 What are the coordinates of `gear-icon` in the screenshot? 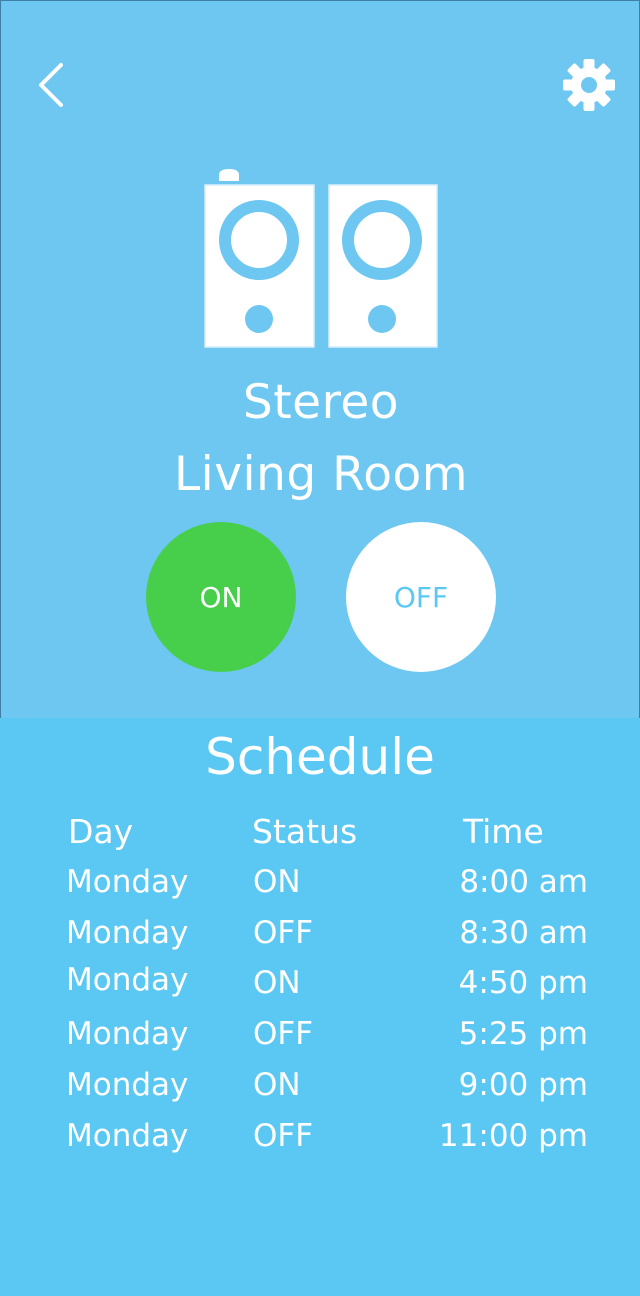 It's located at (589, 85).